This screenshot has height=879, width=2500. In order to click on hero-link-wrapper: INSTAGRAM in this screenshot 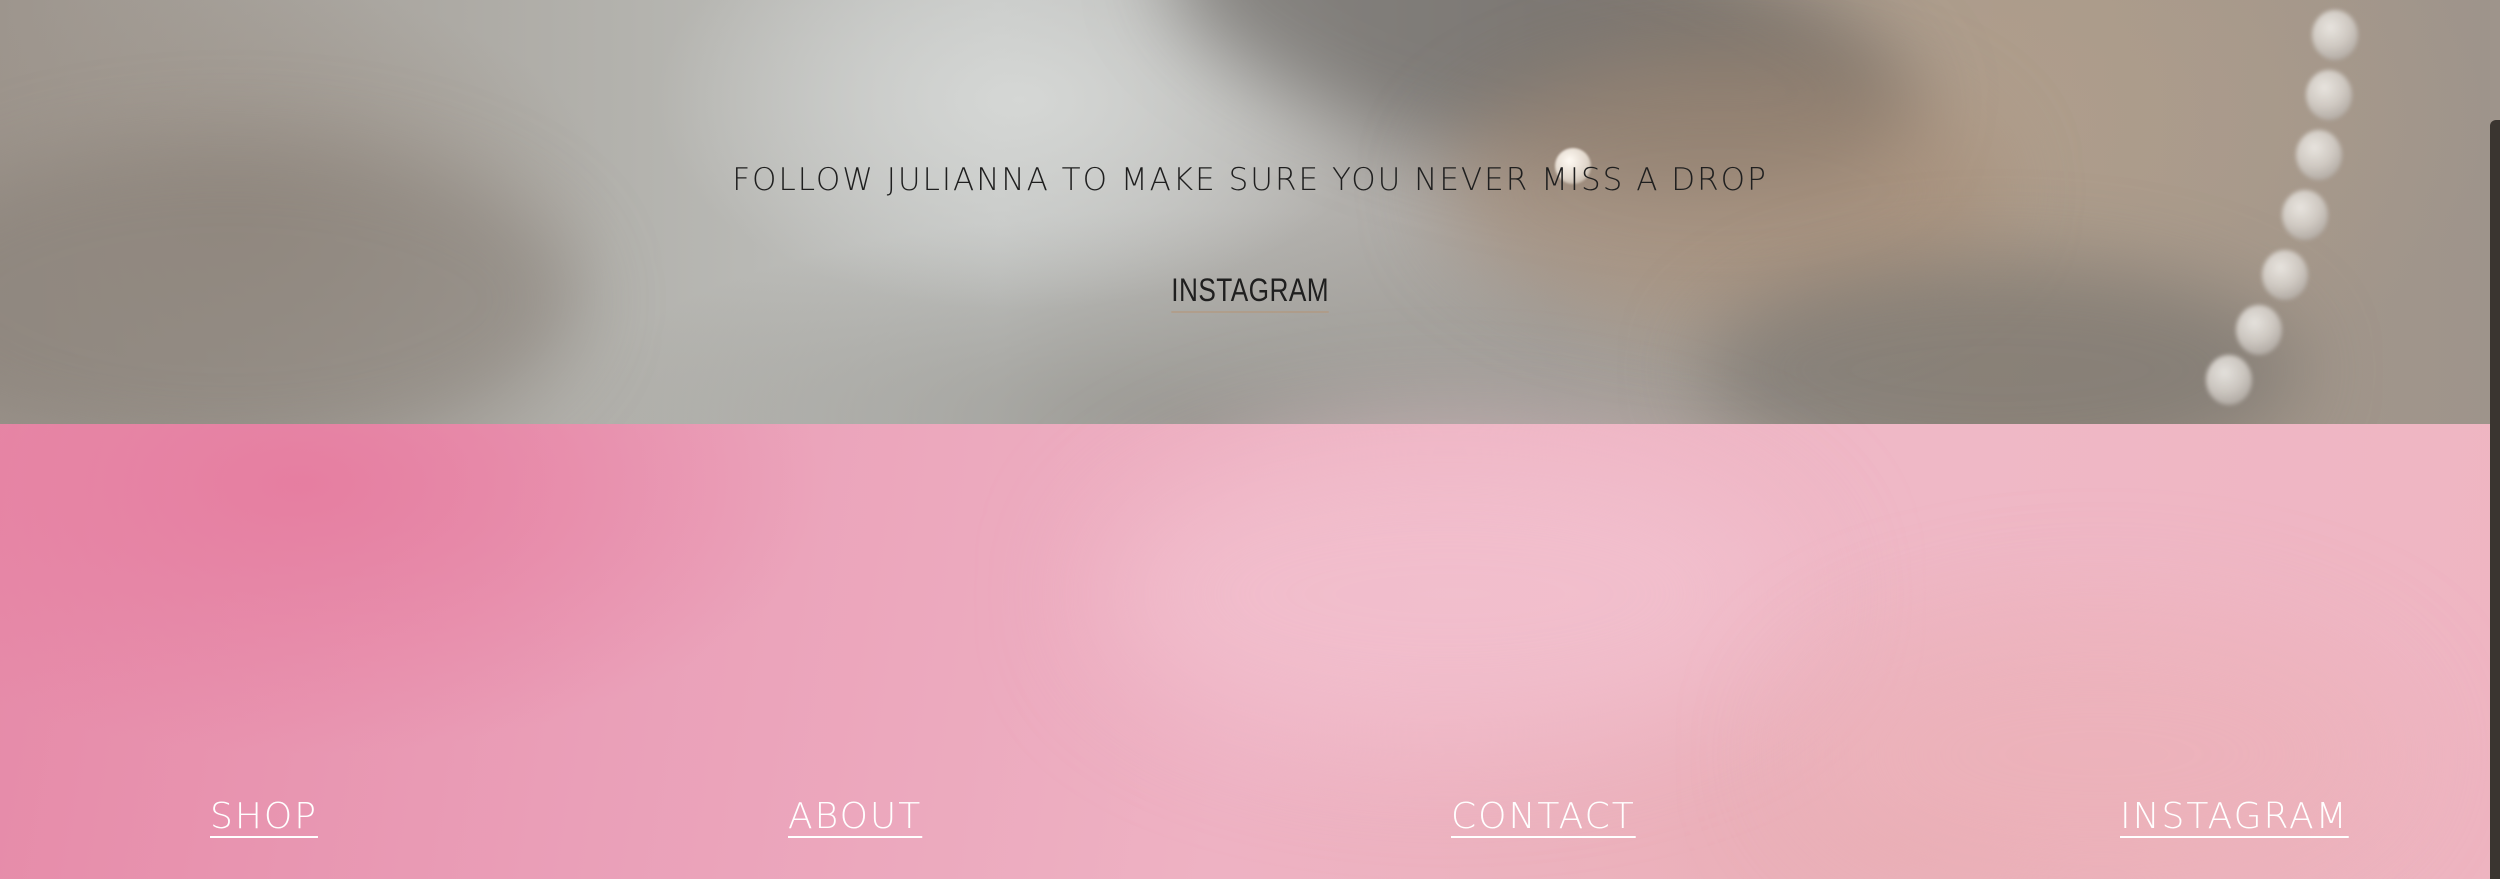, I will do `click(1250, 292)`.